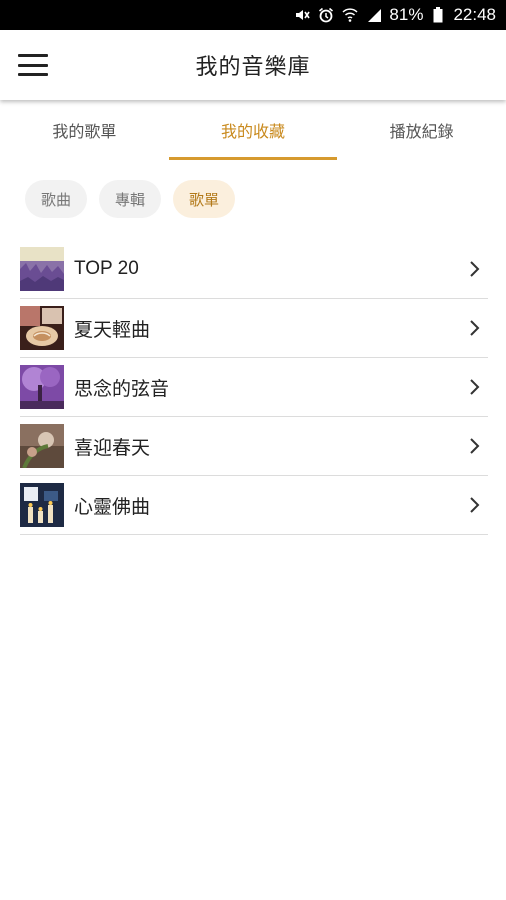 The image size is (506, 900). Describe the element at coordinates (302, 15) in the screenshot. I see `mute-icon` at that location.